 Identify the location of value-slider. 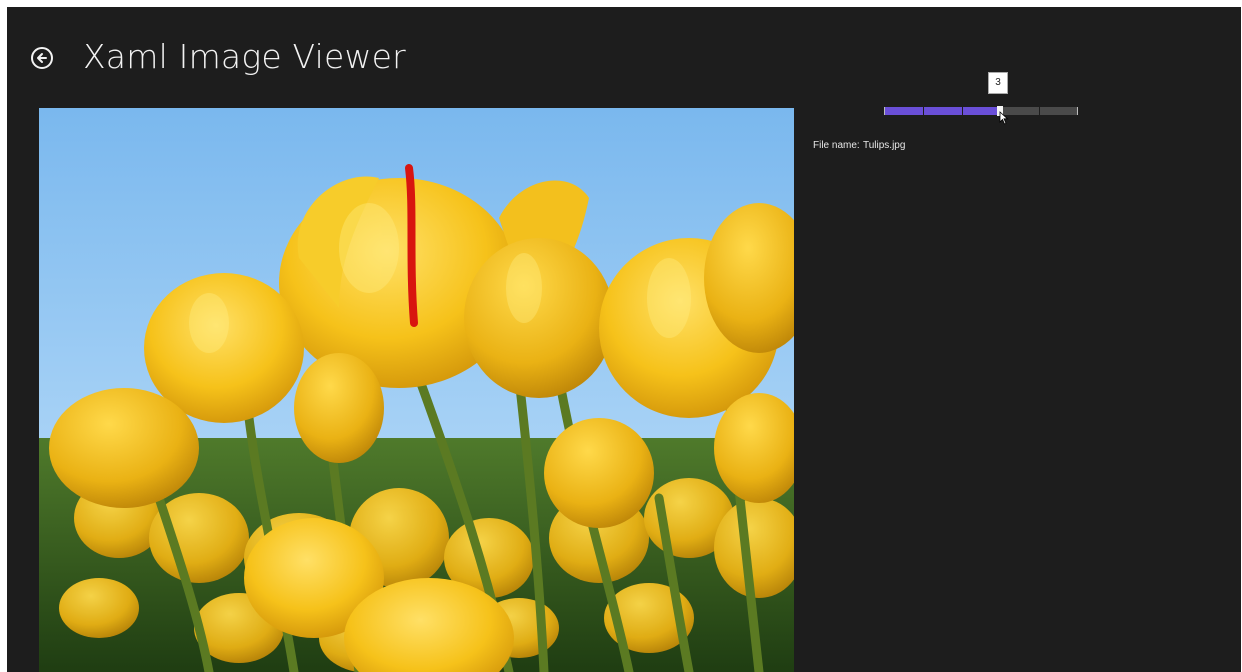
(981, 111).